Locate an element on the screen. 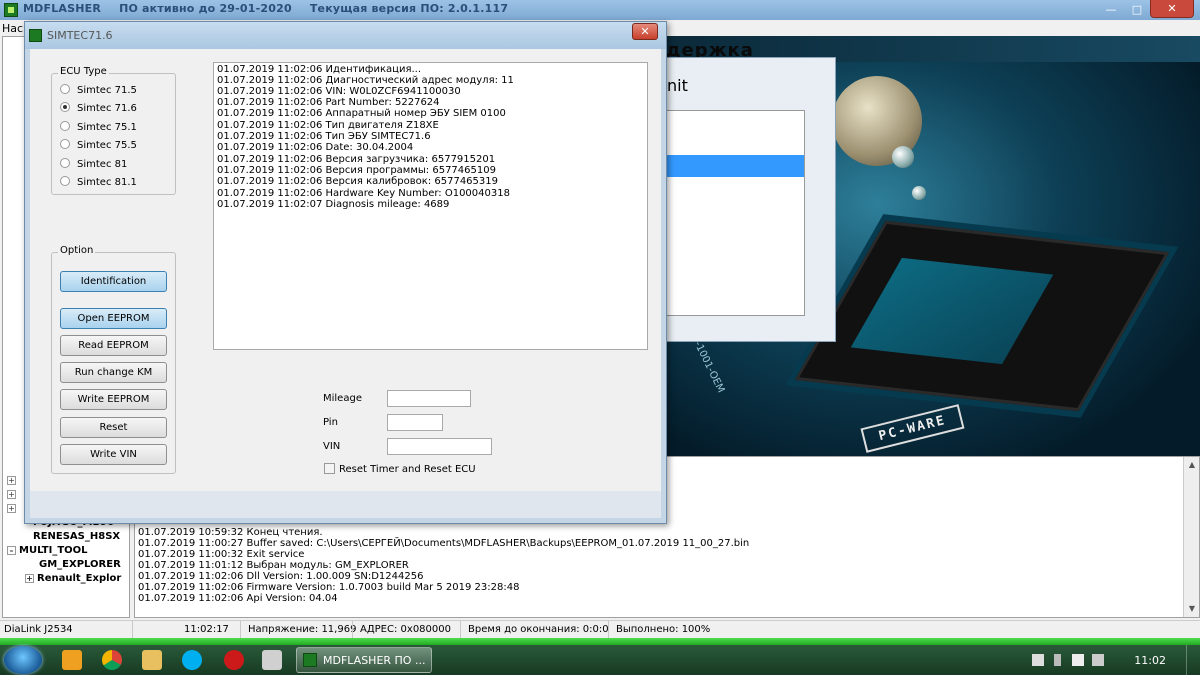 Image resolution: width=1200 pixels, height=675 pixels. dialog-close-icon: ✕ is located at coordinates (645, 31).